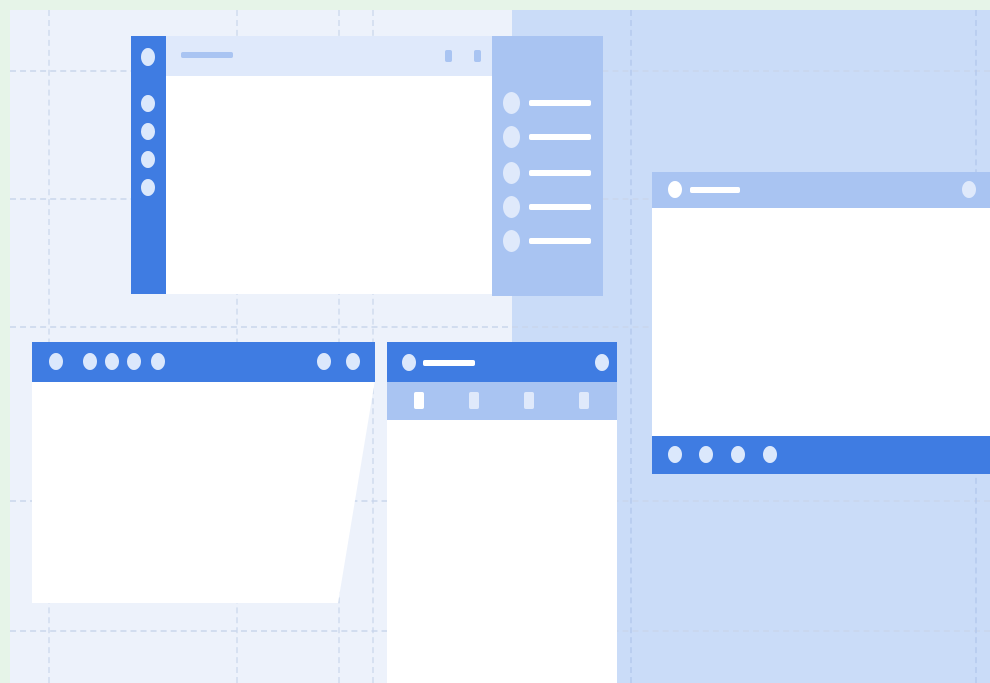 The image size is (990, 683). Describe the element at coordinates (148, 57) in the screenshot. I see `sidebar-logo-icon` at that location.